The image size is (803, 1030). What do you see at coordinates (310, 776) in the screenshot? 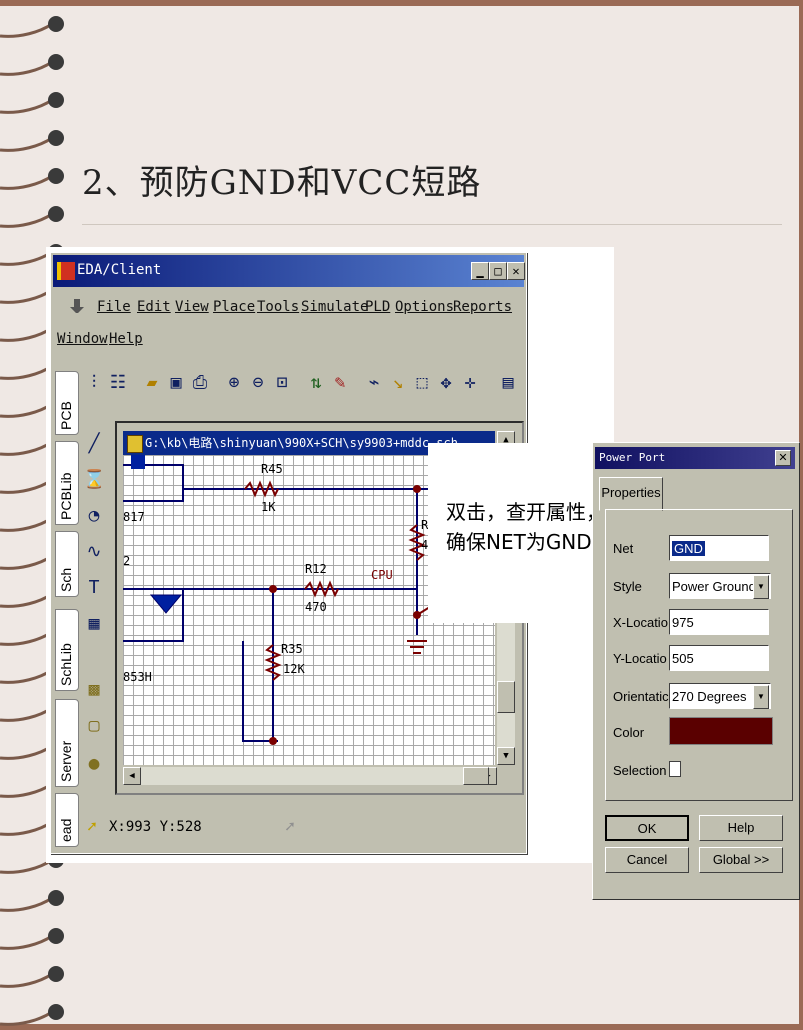
I see `horizontal-scrollbar: ◀ ▶` at bounding box center [310, 776].